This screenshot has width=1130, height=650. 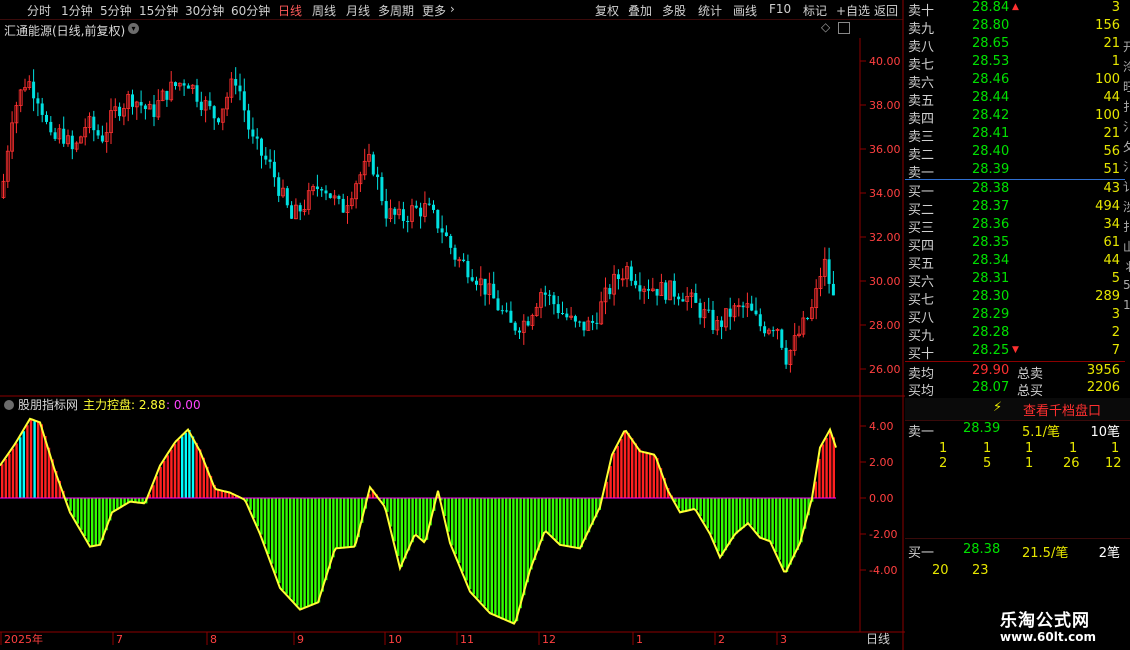 I want to click on level-price: 28.41, so click(x=991, y=133).